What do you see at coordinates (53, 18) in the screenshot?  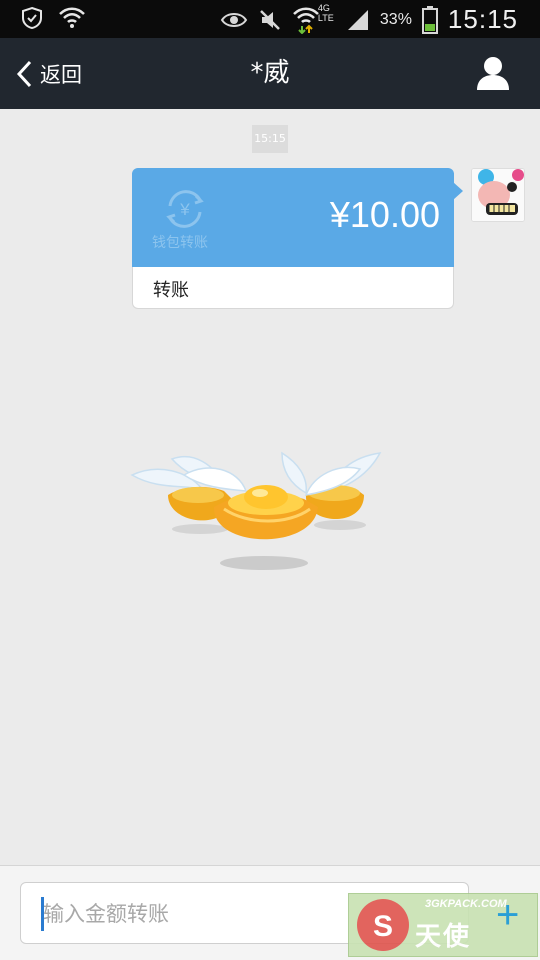 I see `status-left-icons` at bounding box center [53, 18].